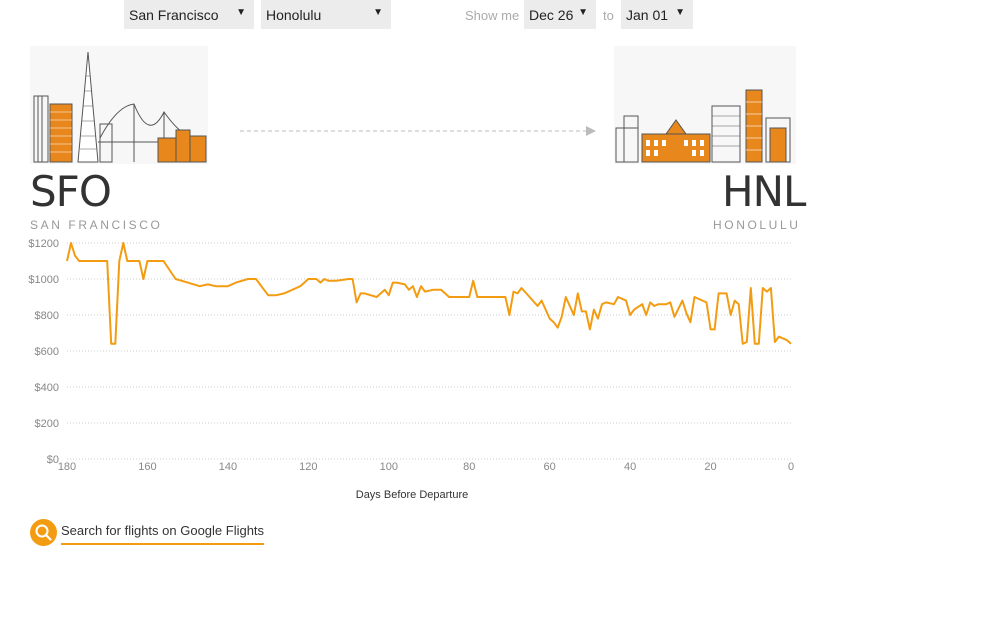  Describe the element at coordinates (47, 316) in the screenshot. I see `y-tick-label: $800` at that location.